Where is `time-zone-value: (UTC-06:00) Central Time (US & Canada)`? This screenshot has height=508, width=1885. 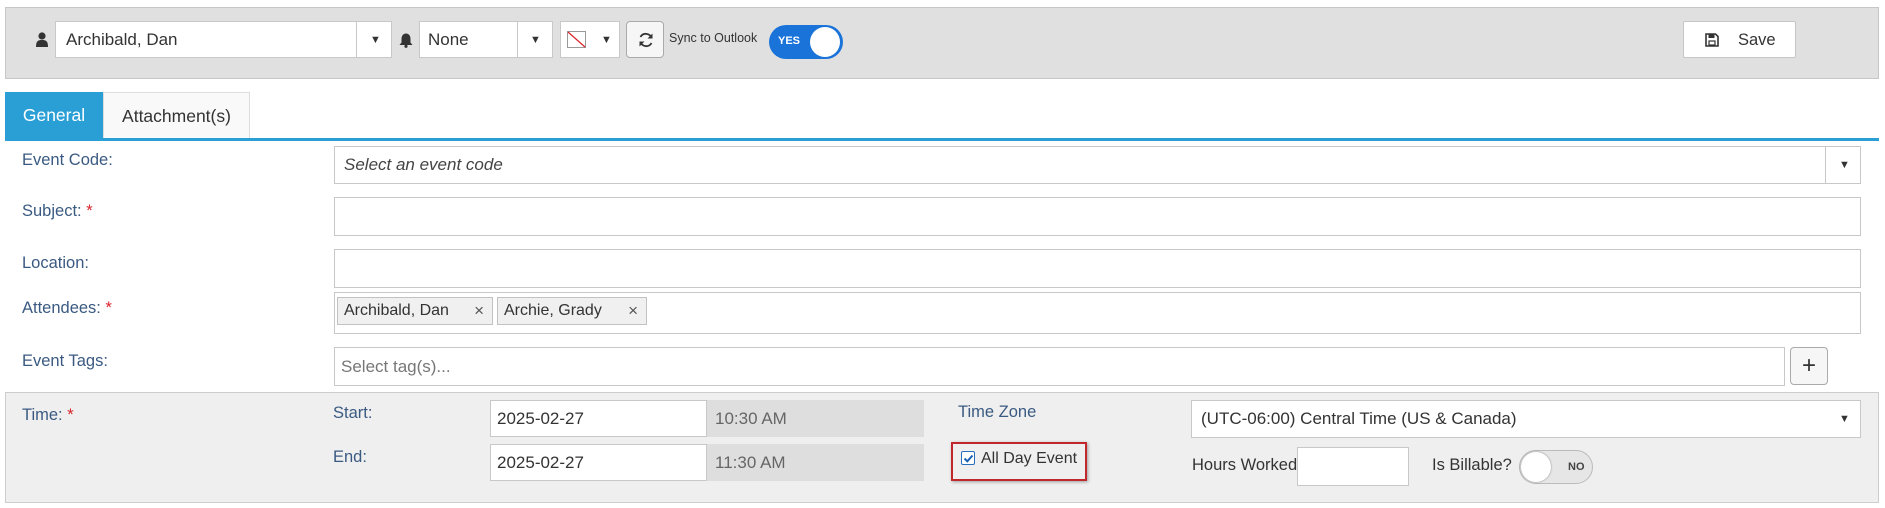 time-zone-value: (UTC-06:00) Central Time (US & Canada) is located at coordinates (1359, 418).